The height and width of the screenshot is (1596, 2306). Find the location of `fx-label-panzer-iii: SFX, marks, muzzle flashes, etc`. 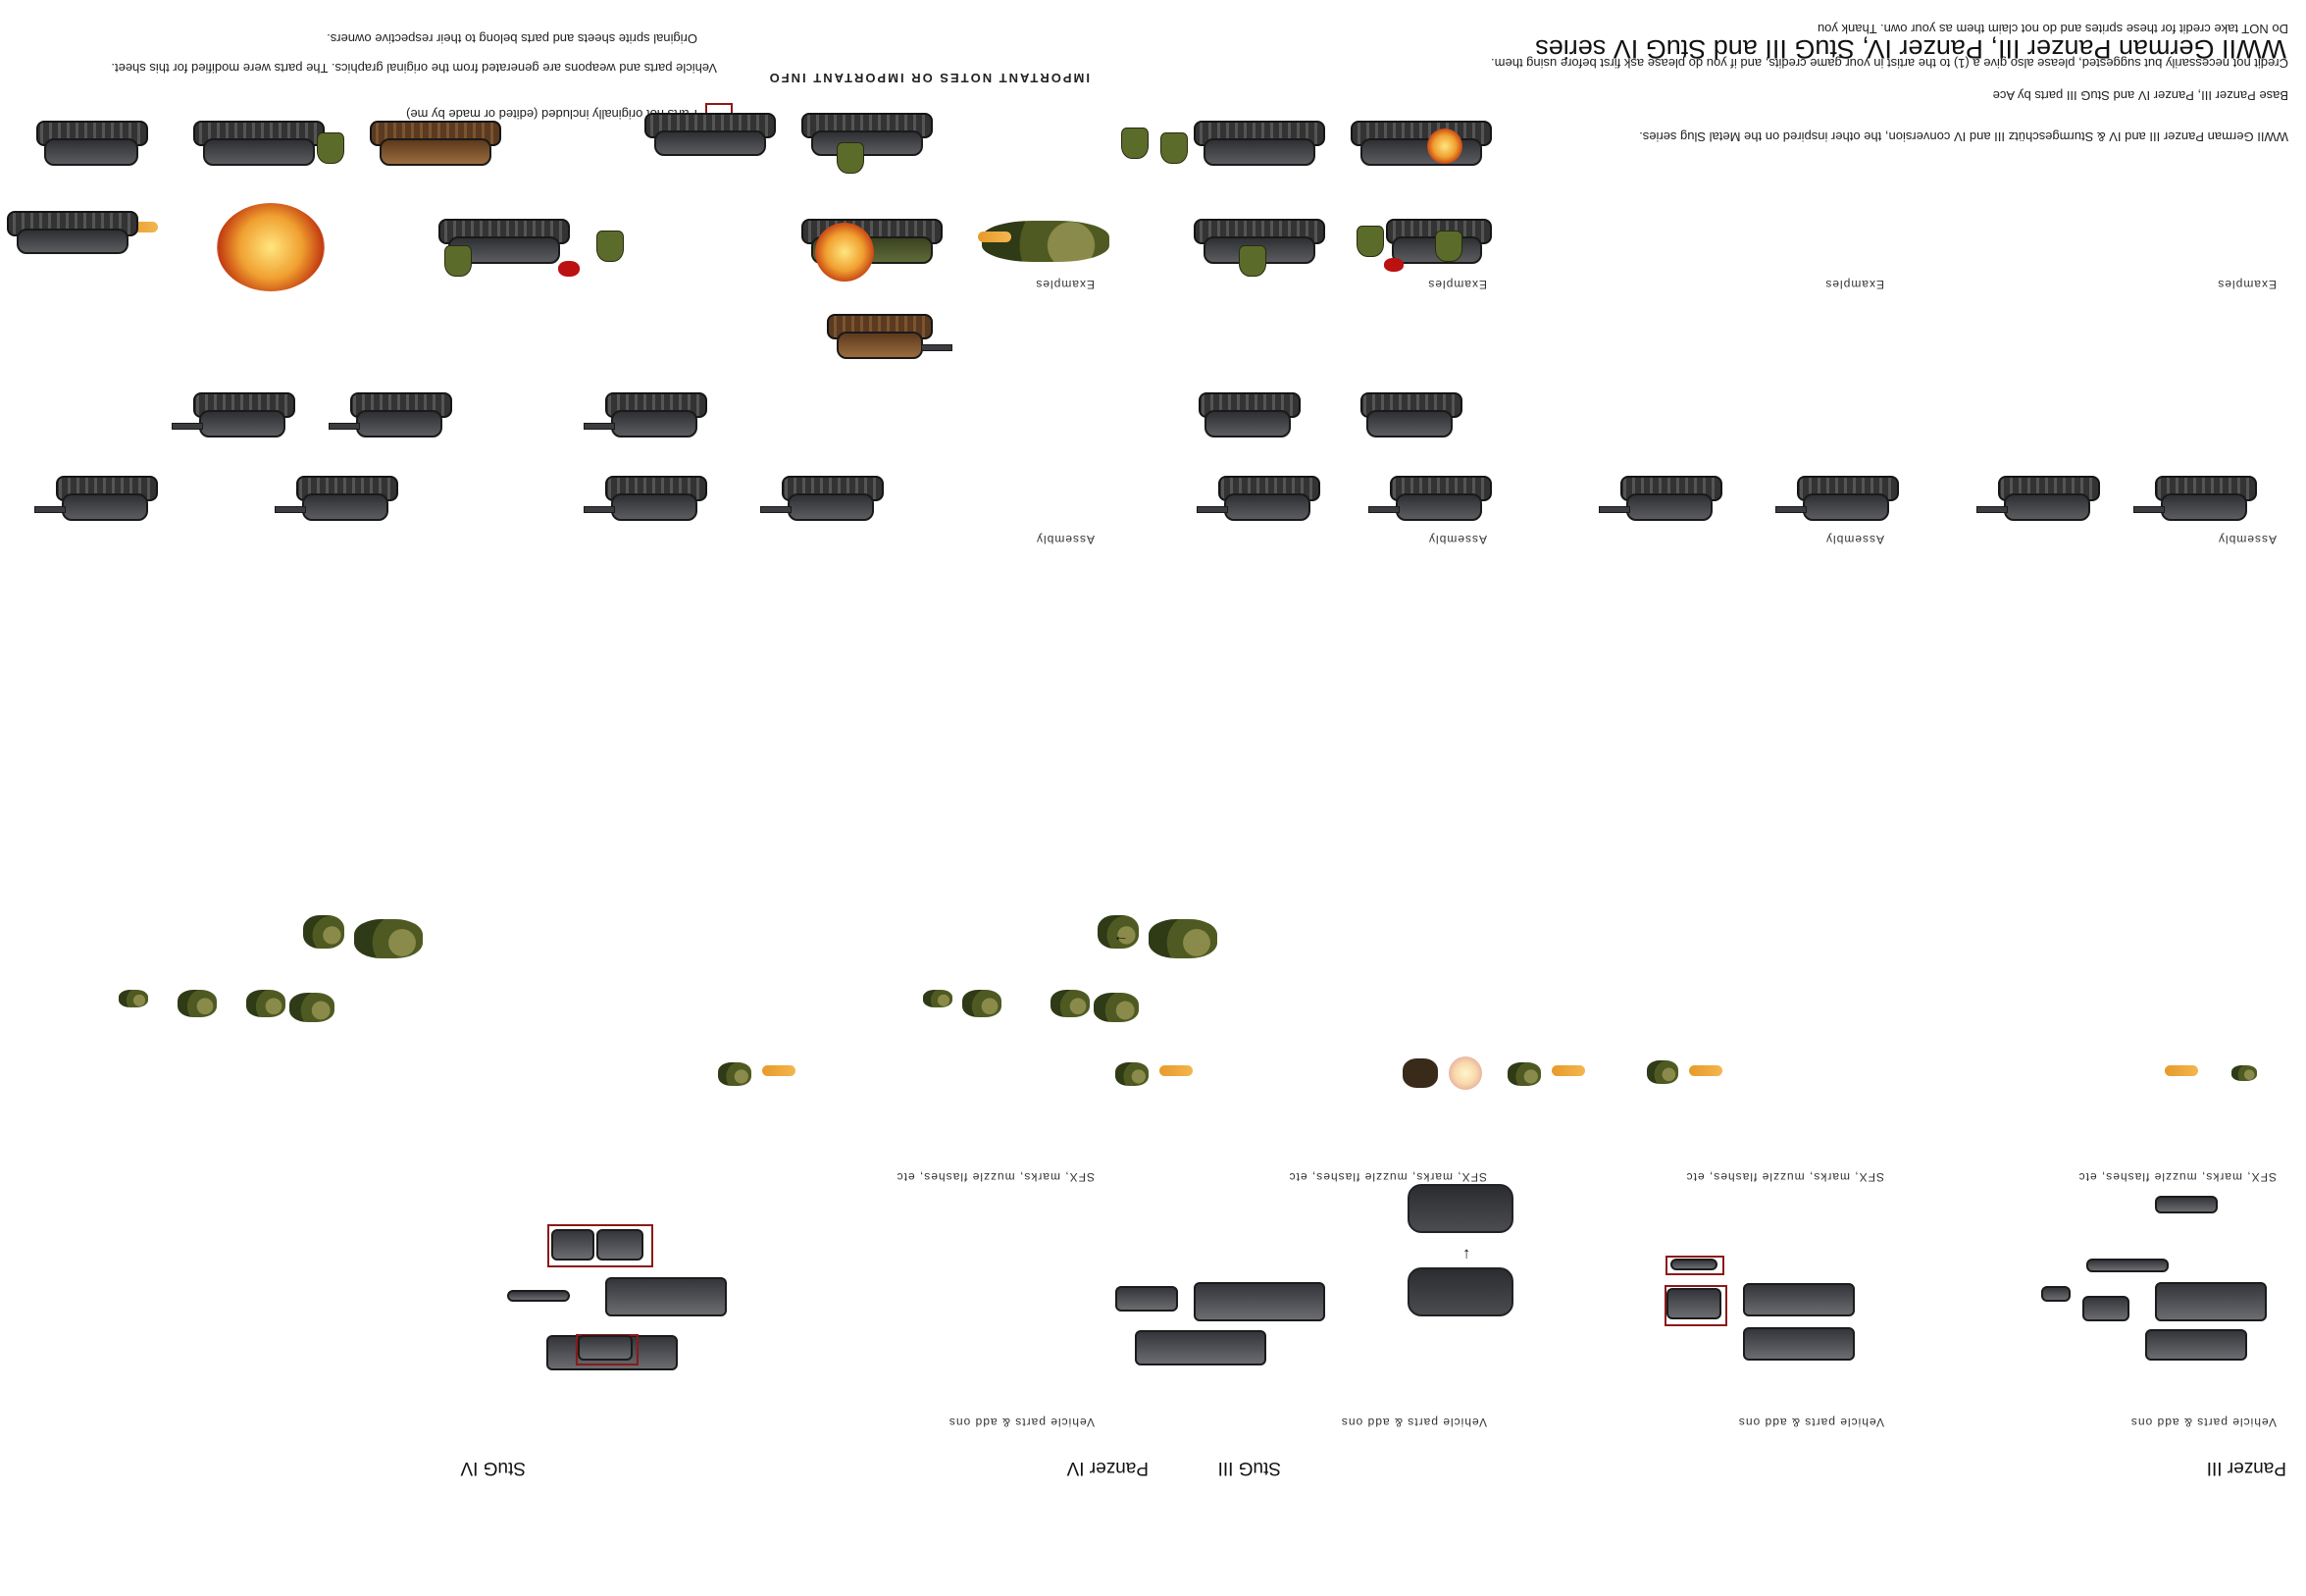

fx-label-panzer-iii: SFX, marks, muzzle flashes, etc is located at coordinates (2177, 1177).